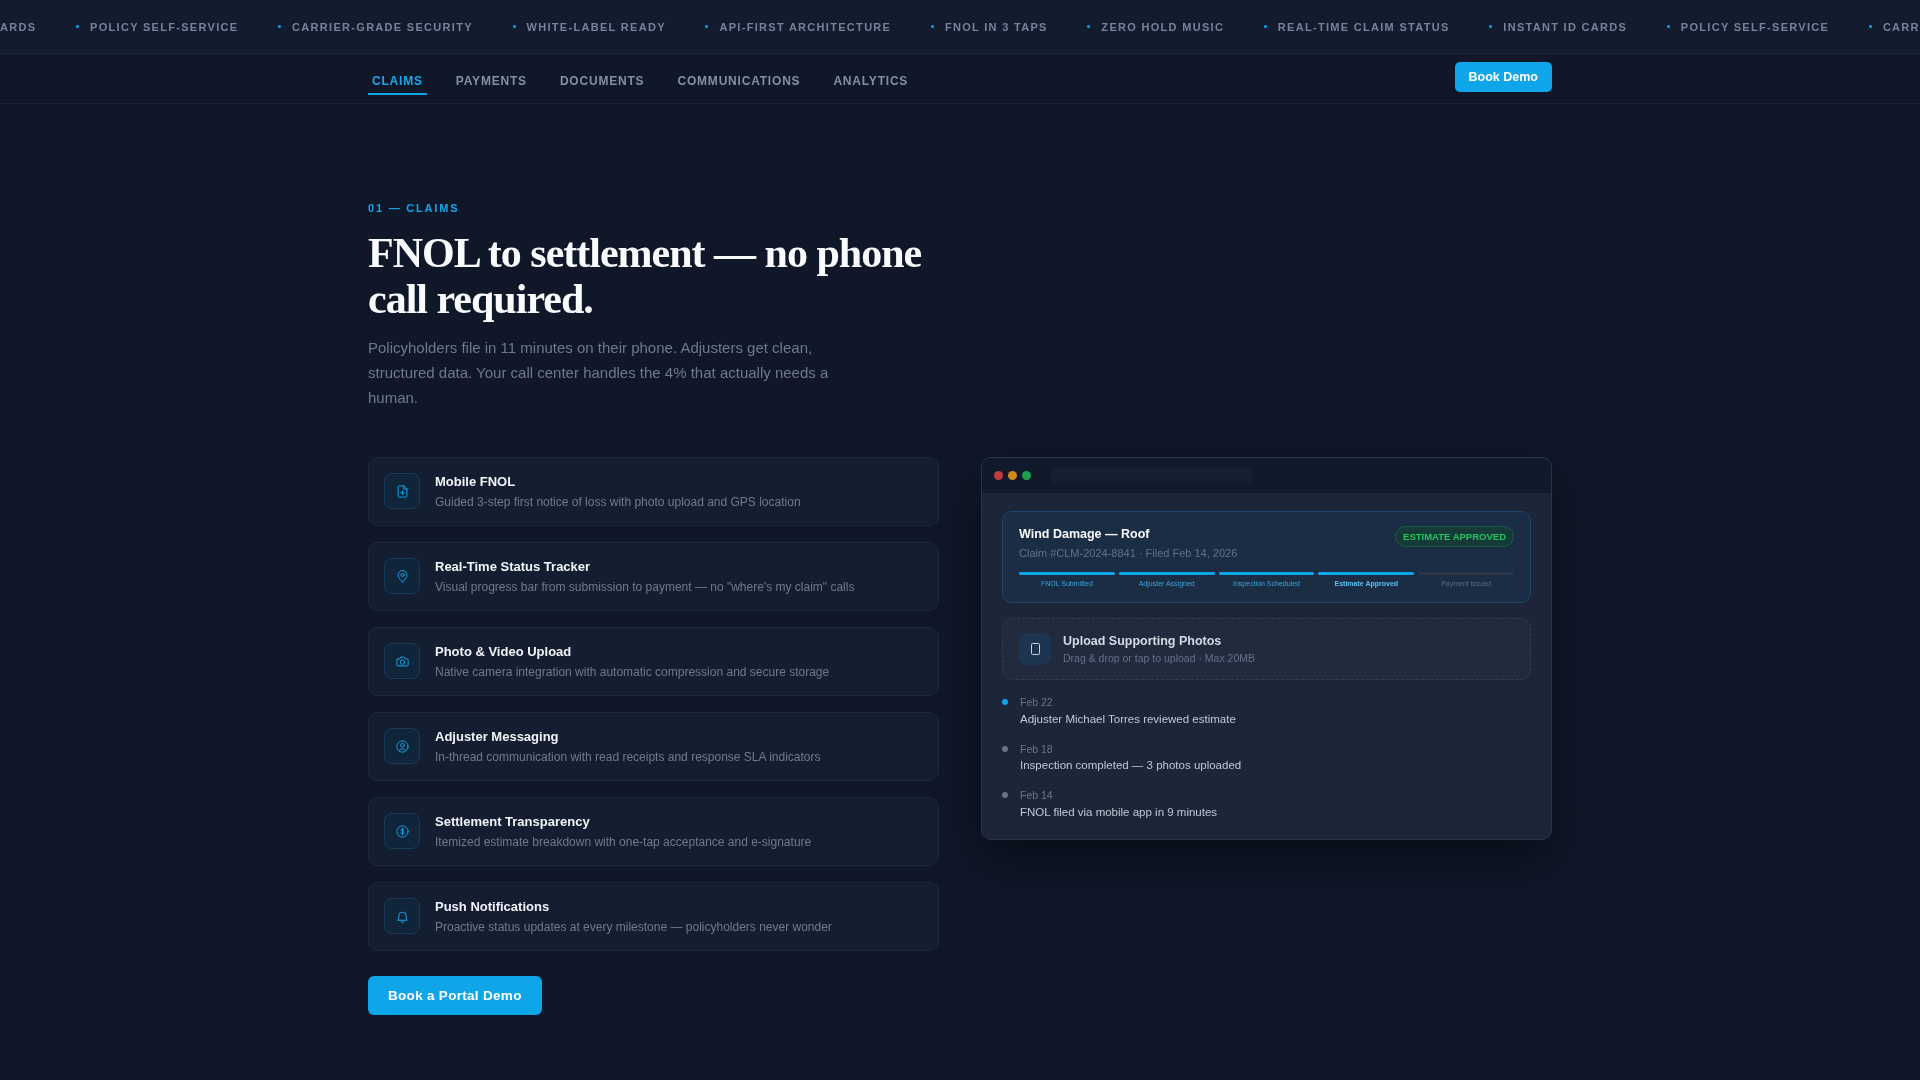  Describe the element at coordinates (402, 576) in the screenshot. I see `map-pin-icon` at that location.